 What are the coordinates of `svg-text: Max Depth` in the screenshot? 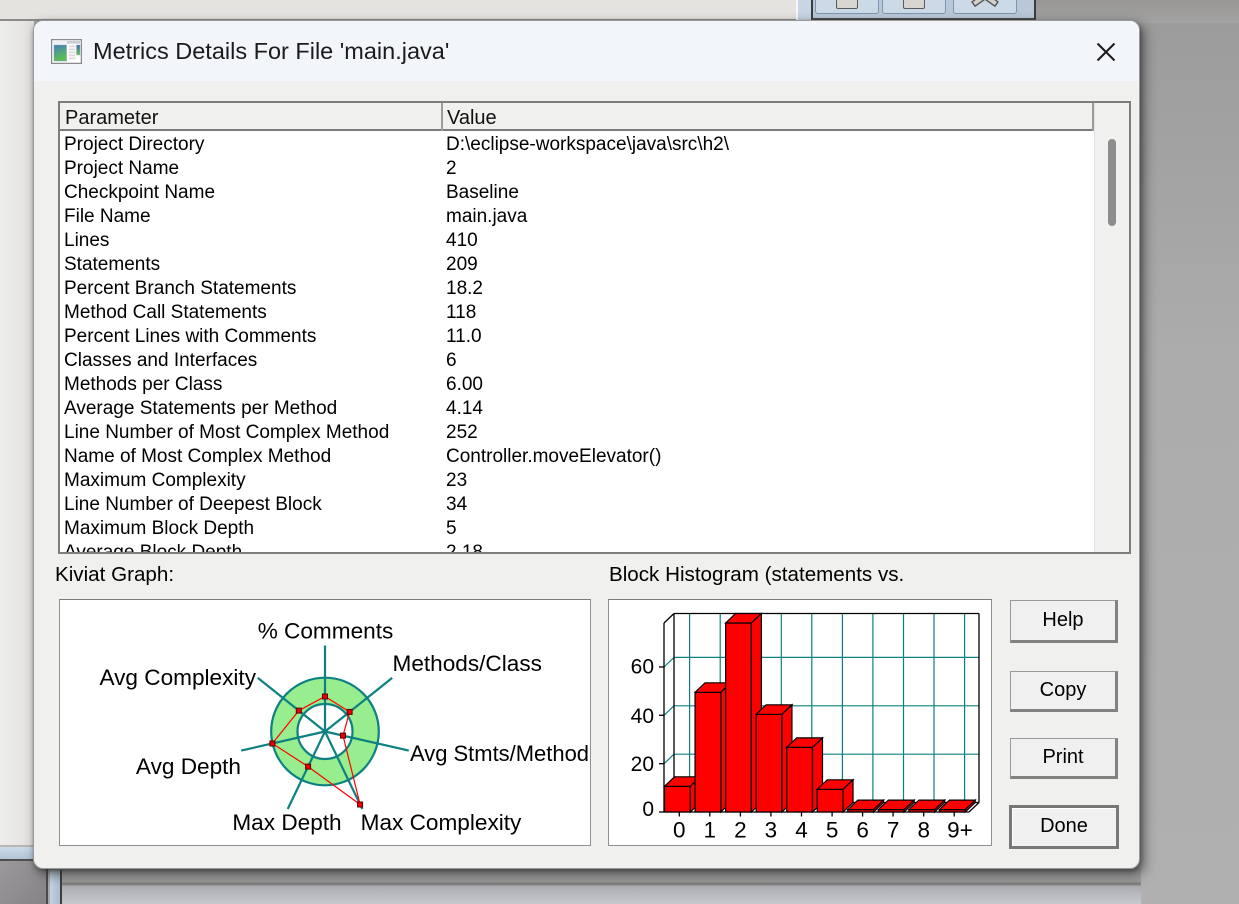 It's located at (286, 822).